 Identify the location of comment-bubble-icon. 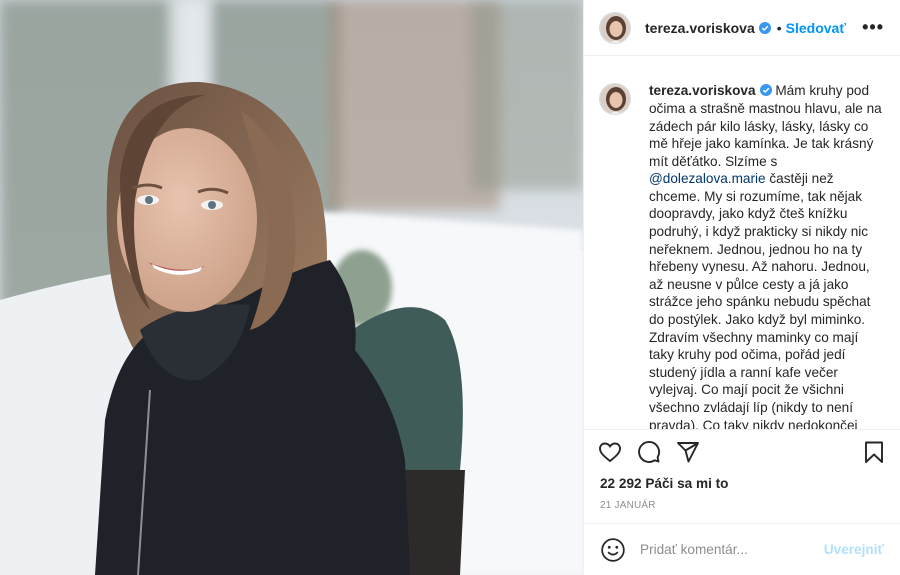
(649, 452).